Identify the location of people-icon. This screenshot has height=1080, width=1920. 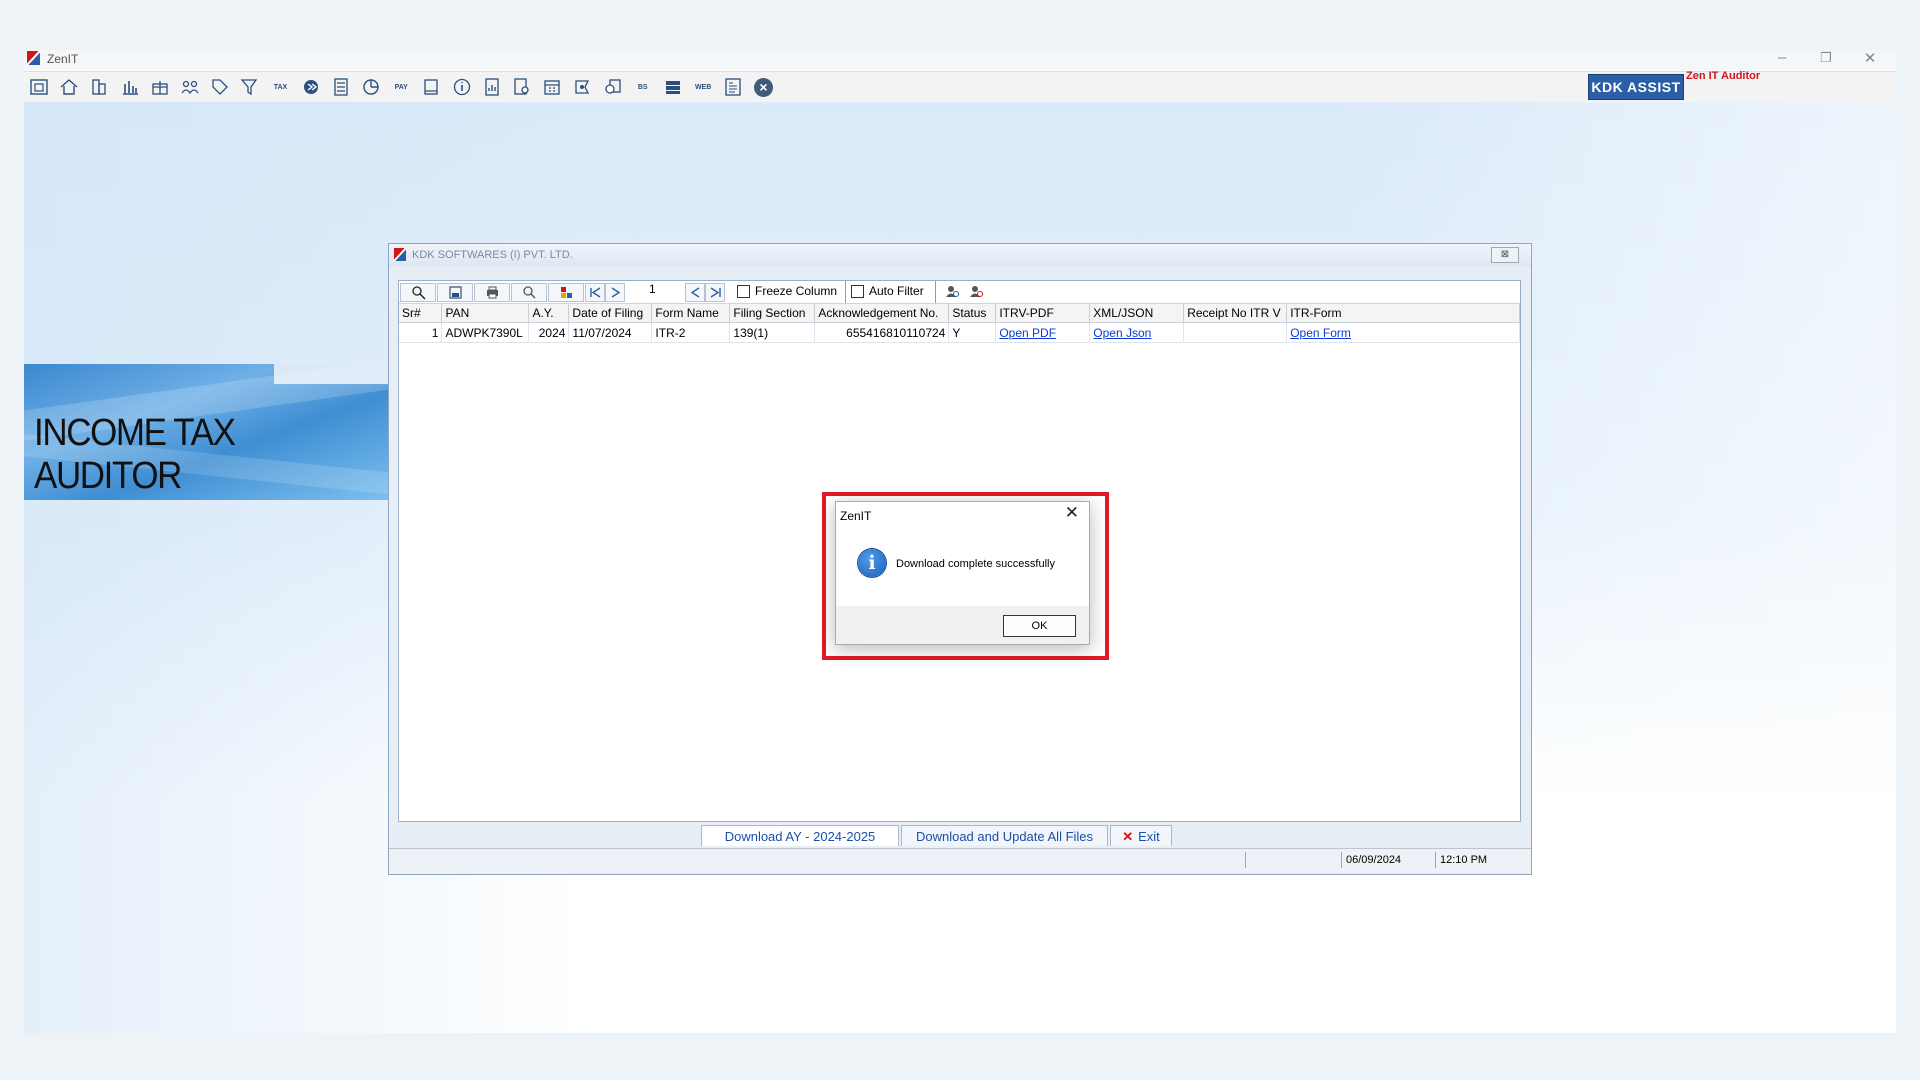
(190, 87).